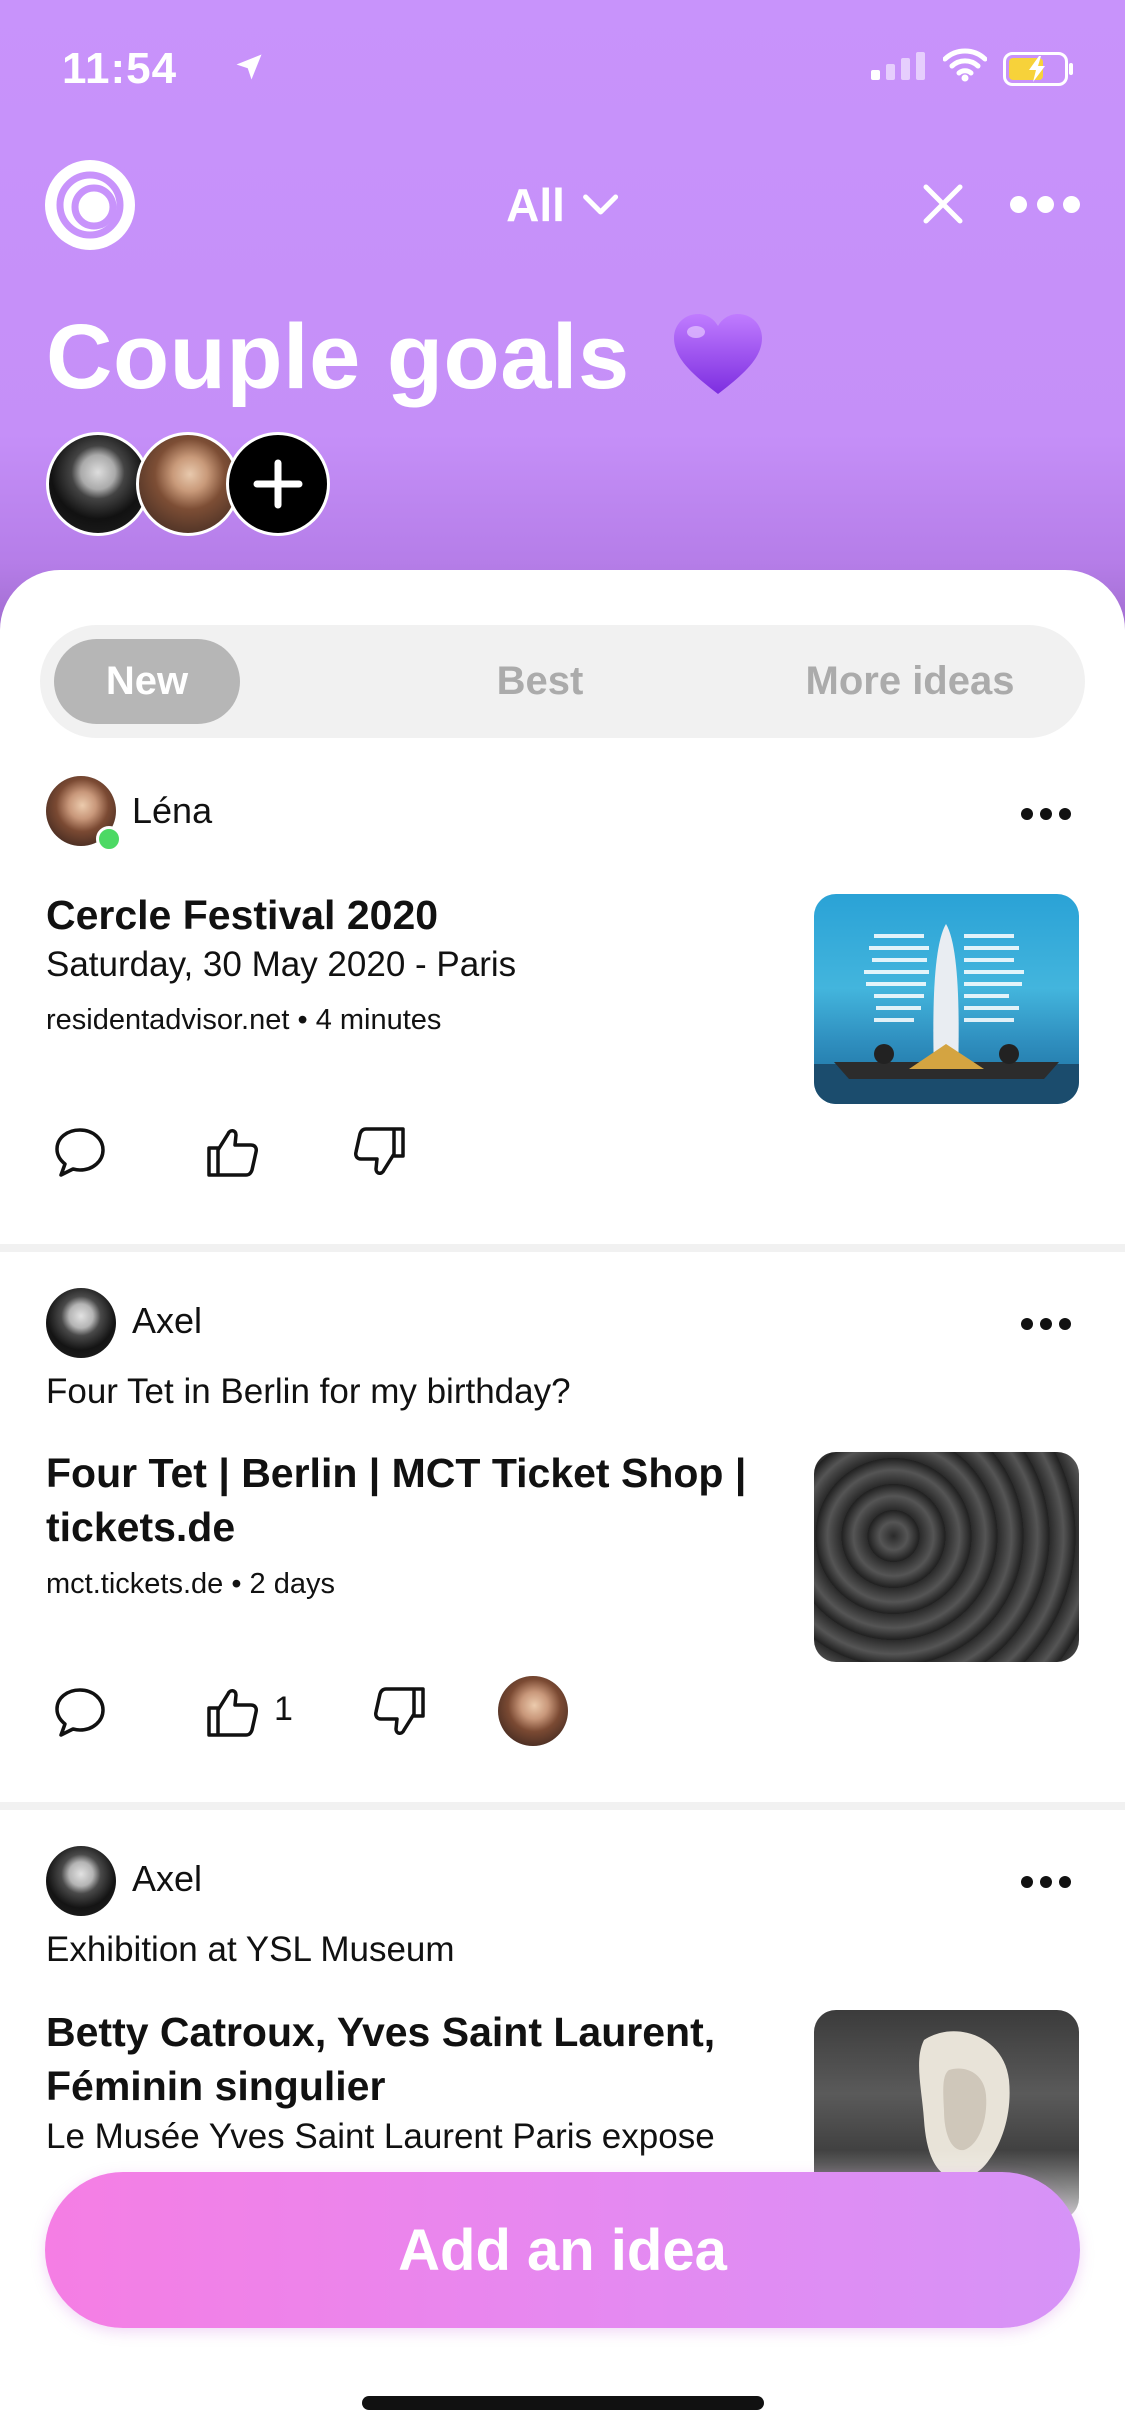 The image size is (1125, 2436). I want to click on wifi-icon, so click(965, 65).